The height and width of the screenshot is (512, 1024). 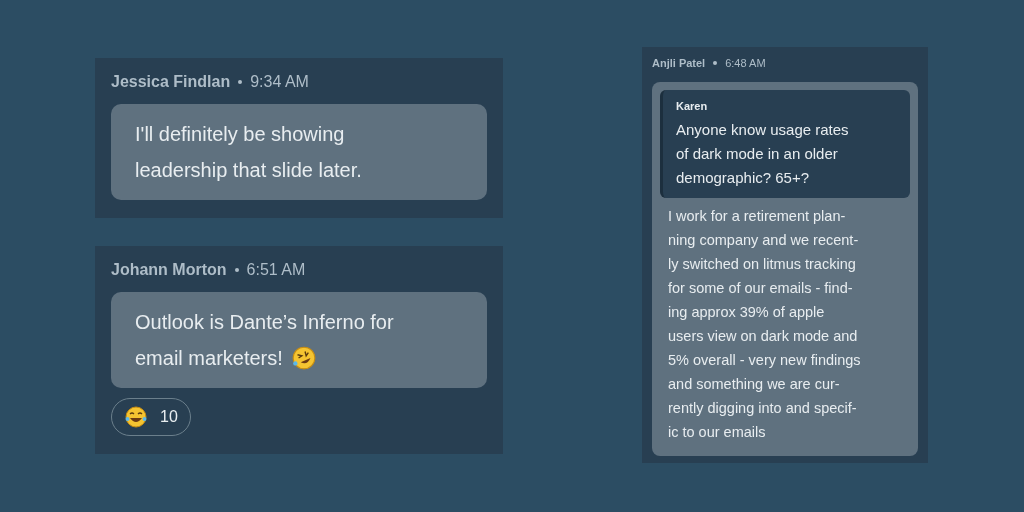 What do you see at coordinates (240, 134) in the screenshot?
I see `message-text: I'll definitely be showing` at bounding box center [240, 134].